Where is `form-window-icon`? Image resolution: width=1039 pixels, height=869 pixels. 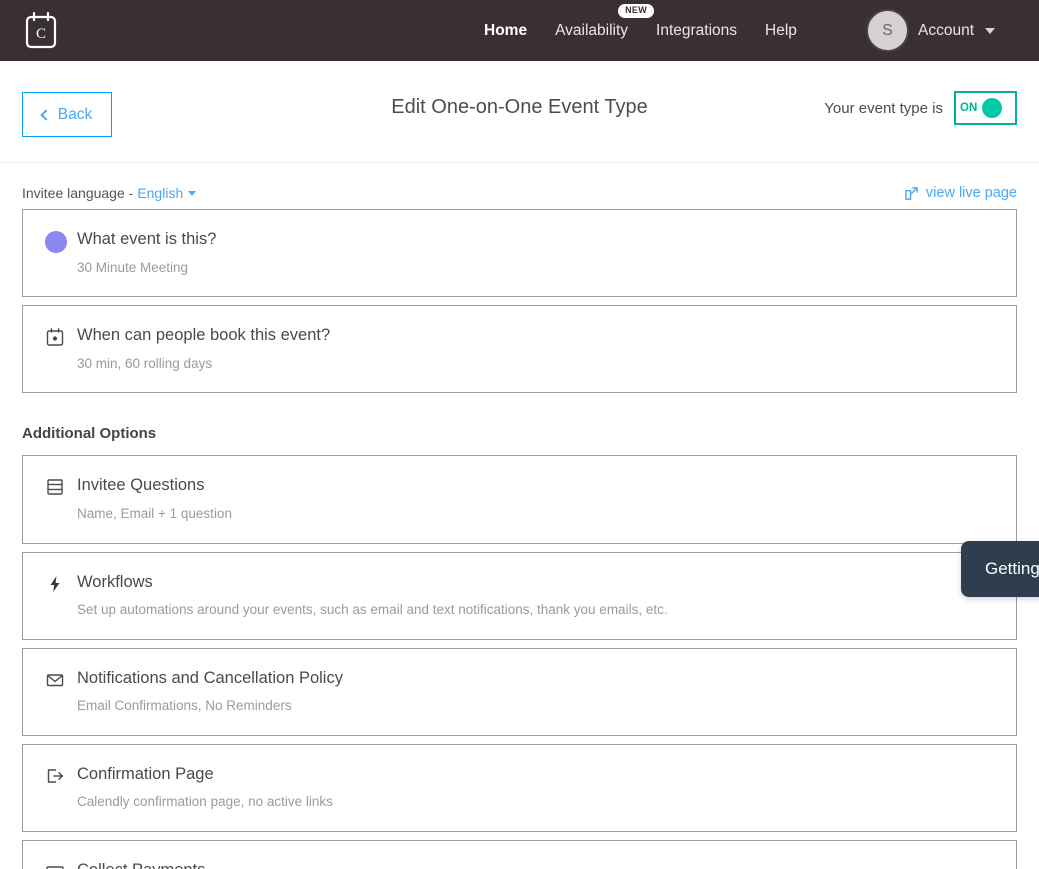
form-window-icon is located at coordinates (55, 487).